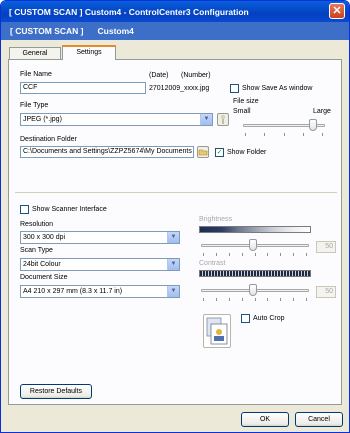  Describe the element at coordinates (24, 209) in the screenshot. I see `show-scanner-interface-box` at that location.